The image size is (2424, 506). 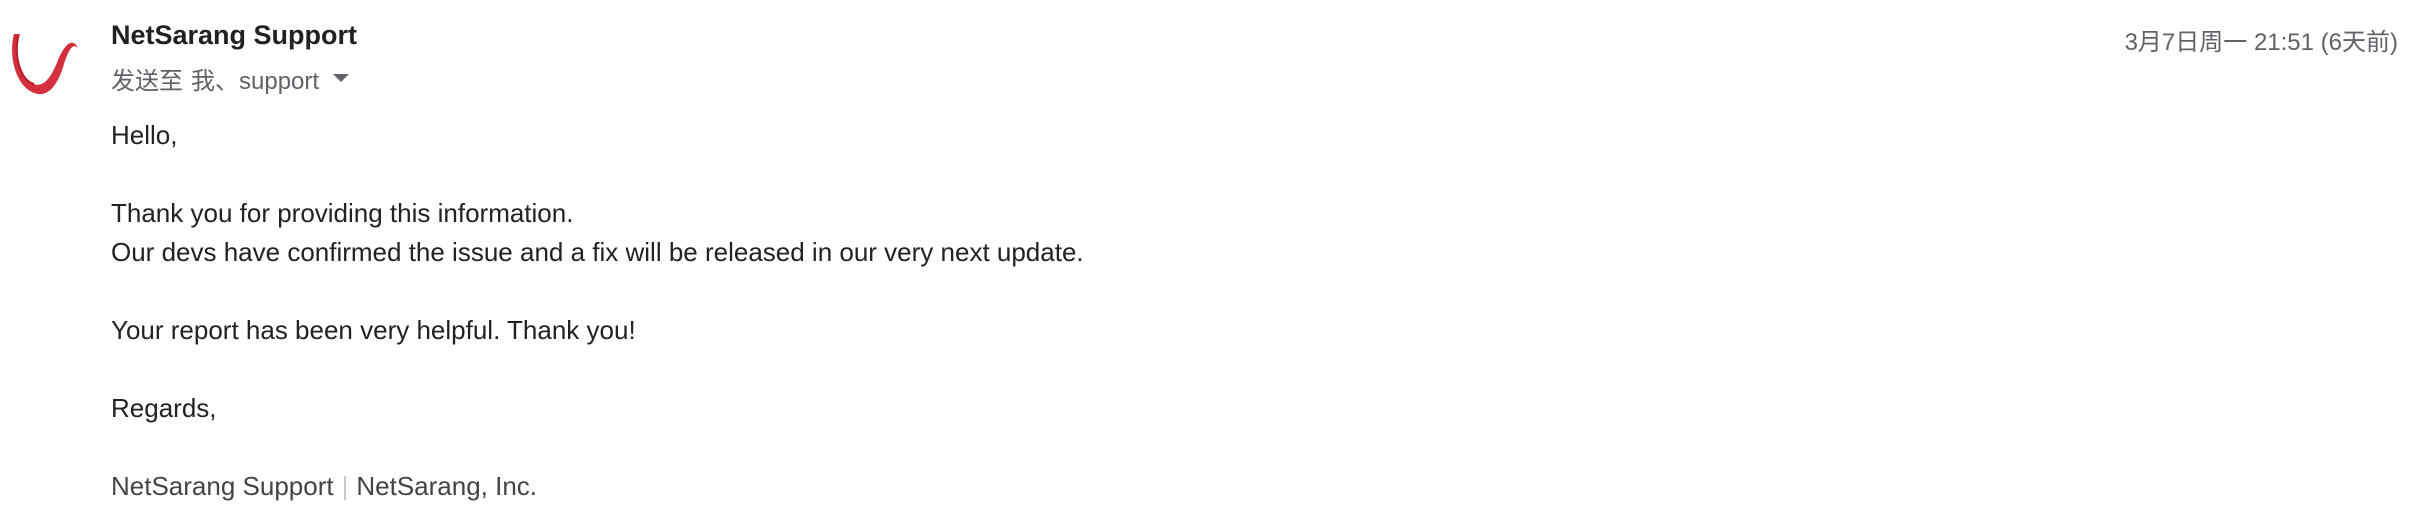 I want to click on sender-avatar, so click(x=43, y=58).